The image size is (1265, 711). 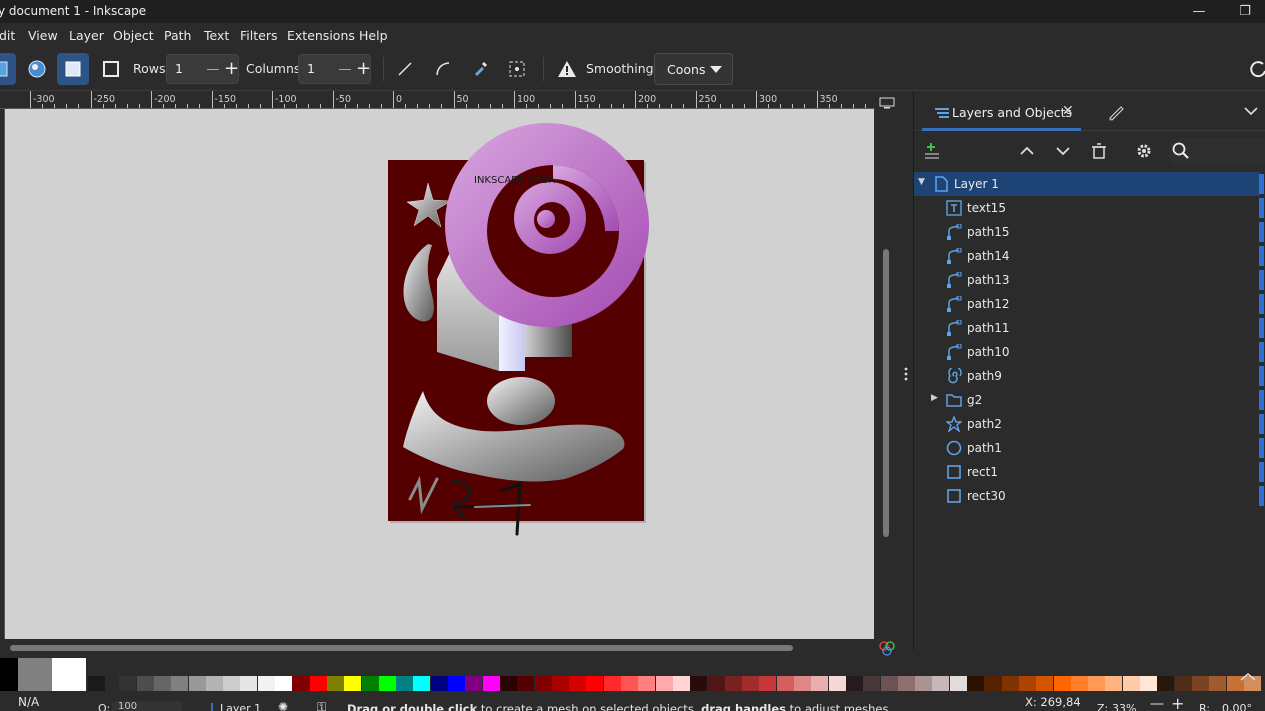 What do you see at coordinates (345, 69) in the screenshot?
I see `columns-decrement-icon` at bounding box center [345, 69].